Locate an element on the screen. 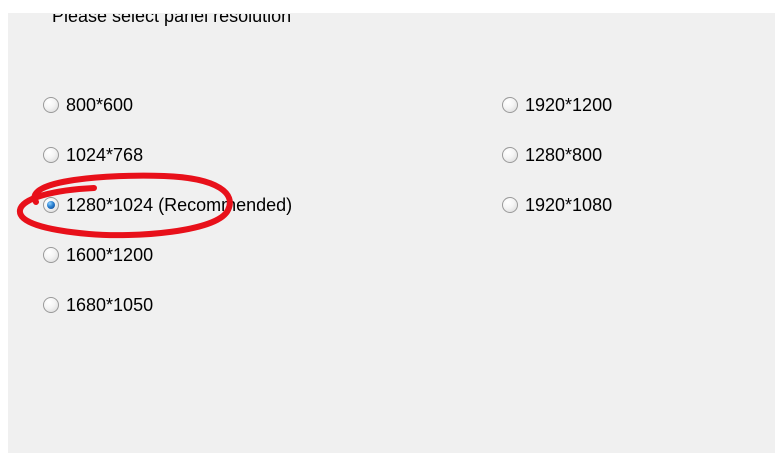  radio-label: 1280*1024 (Recommended) is located at coordinates (179, 205).